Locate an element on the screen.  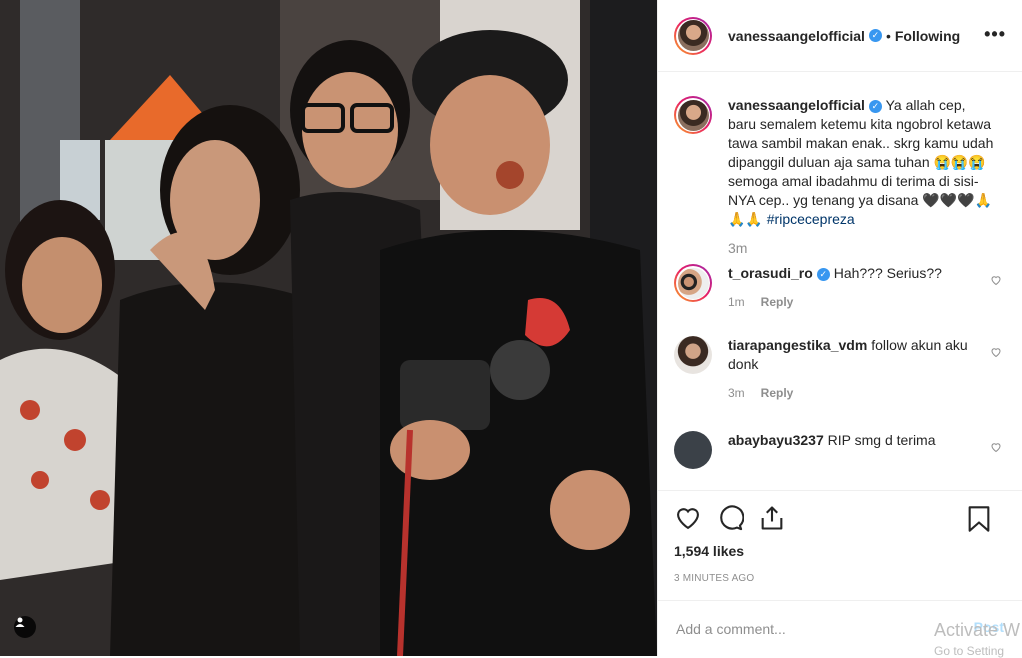
comment-username: t_orasudi_ro is located at coordinates (770, 273).